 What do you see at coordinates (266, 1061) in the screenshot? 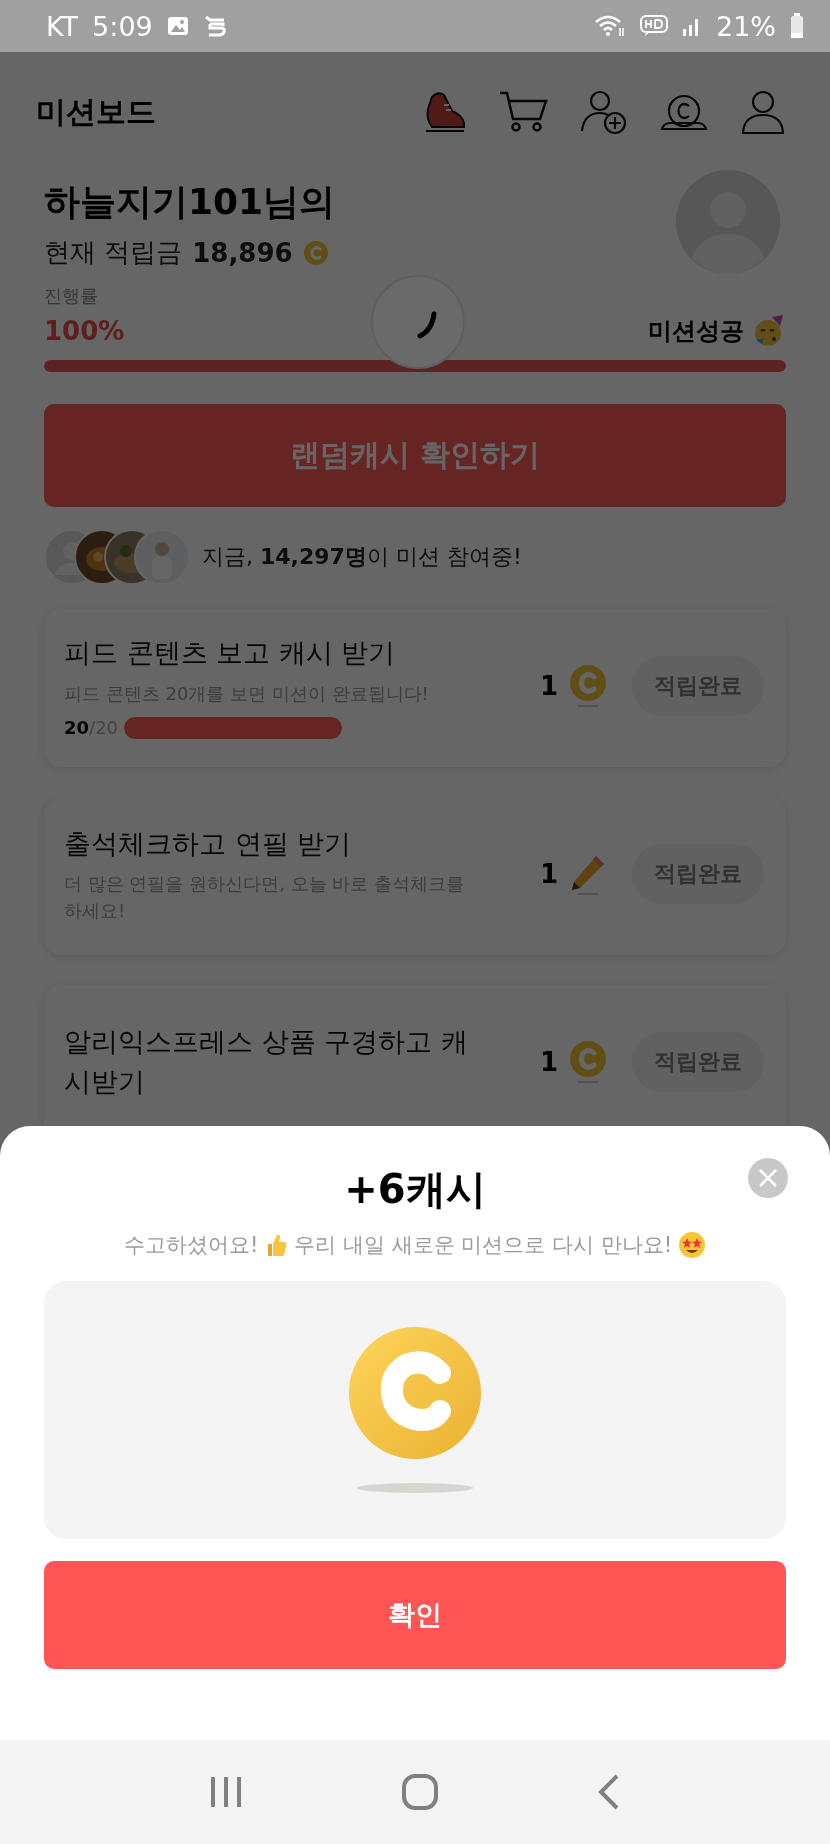
I see `mission-title: 알리익스프레스 상품 구경하고 캐시받기` at bounding box center [266, 1061].